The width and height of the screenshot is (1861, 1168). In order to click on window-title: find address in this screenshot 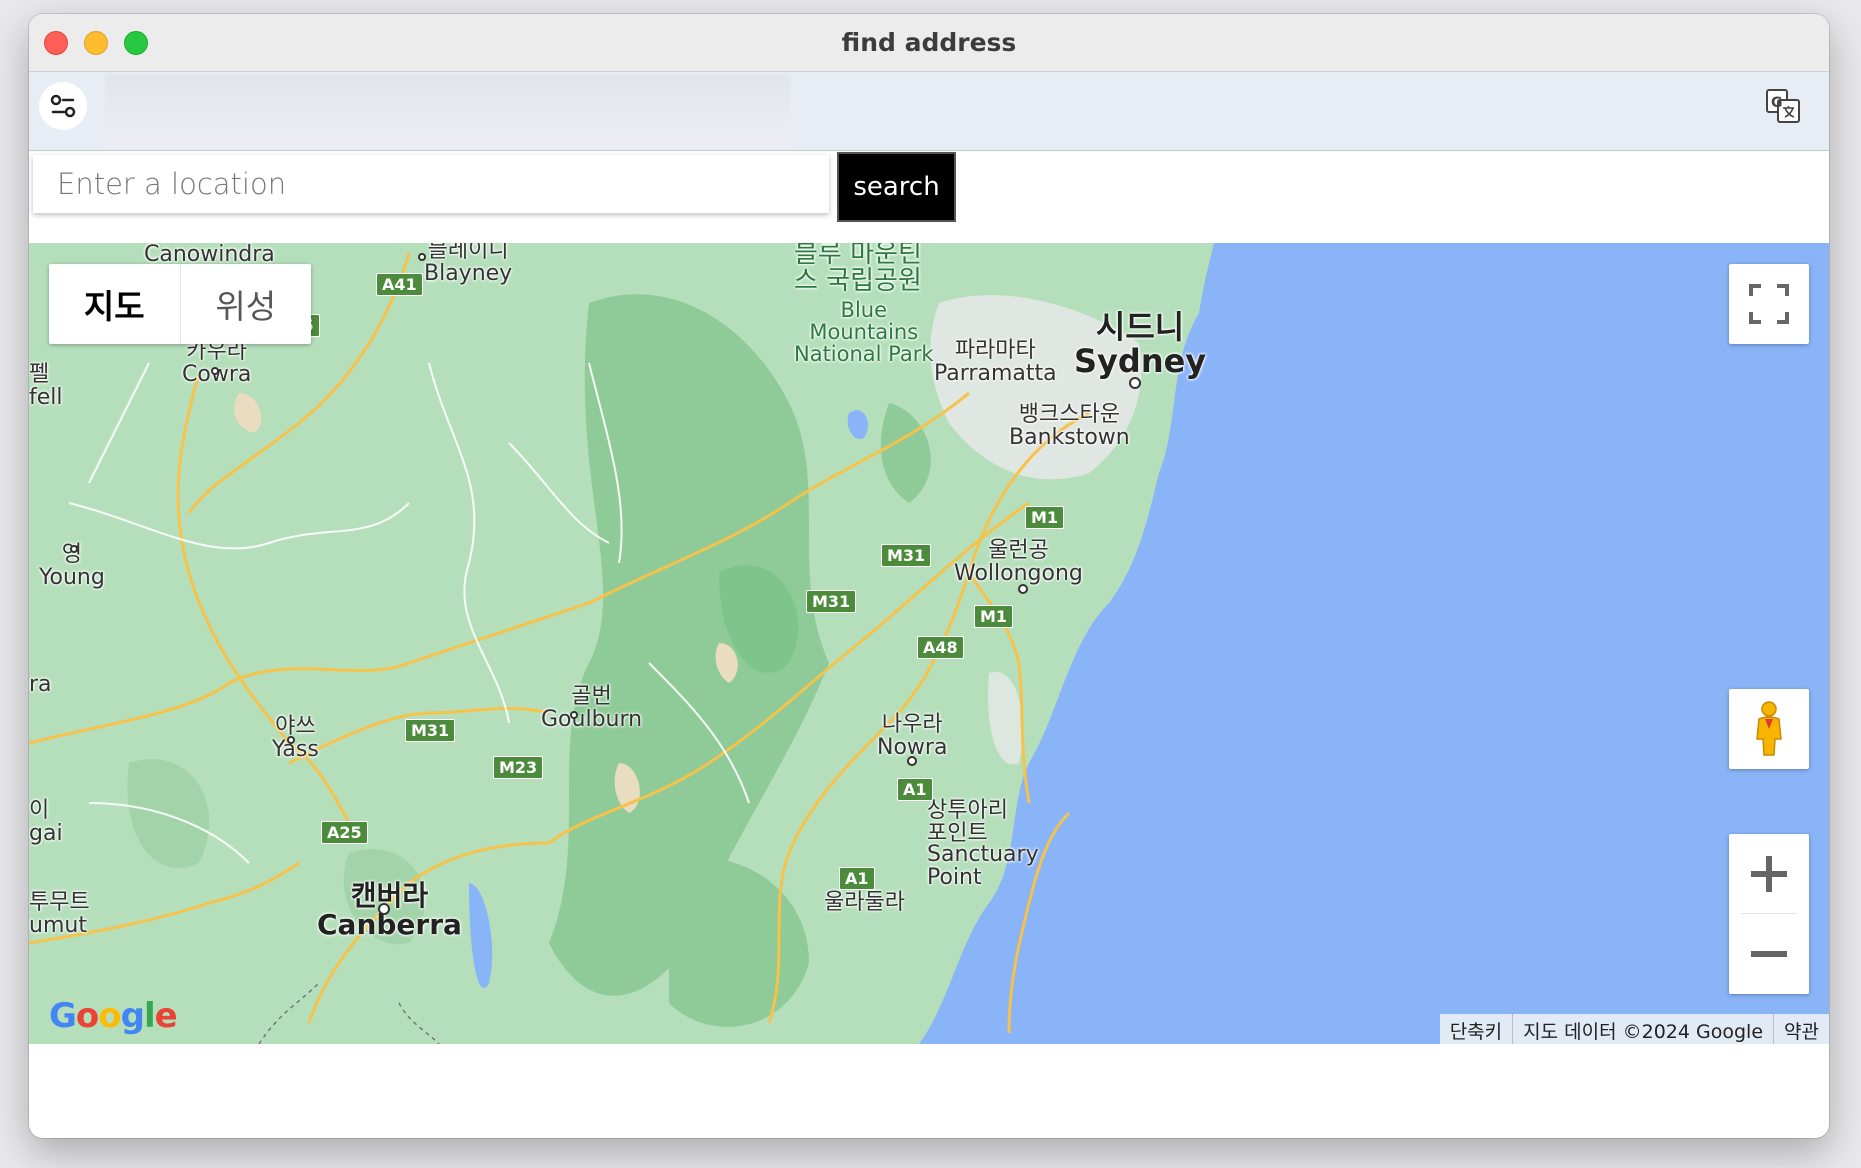, I will do `click(929, 42)`.